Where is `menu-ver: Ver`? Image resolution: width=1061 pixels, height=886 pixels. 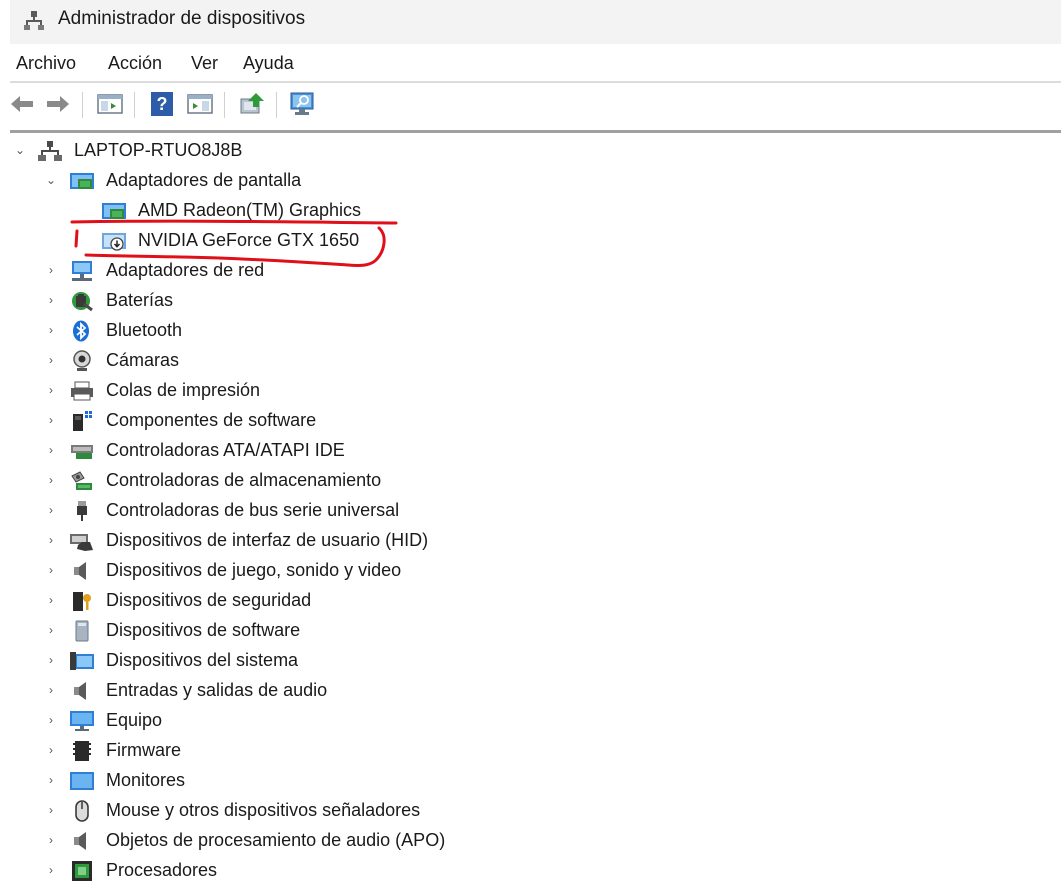 menu-ver: Ver is located at coordinates (204, 63).